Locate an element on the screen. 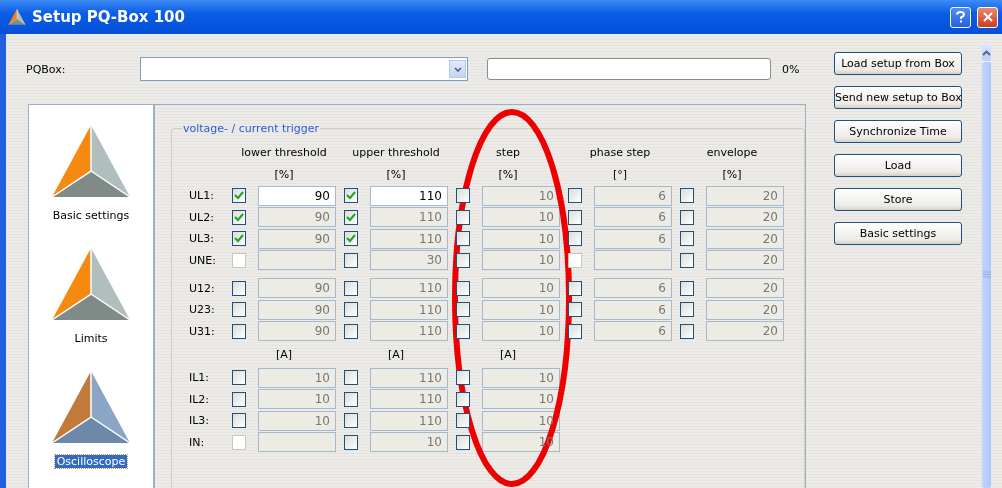 This screenshot has height=488, width=1002. action-button: Synchronize Time is located at coordinates (898, 131).